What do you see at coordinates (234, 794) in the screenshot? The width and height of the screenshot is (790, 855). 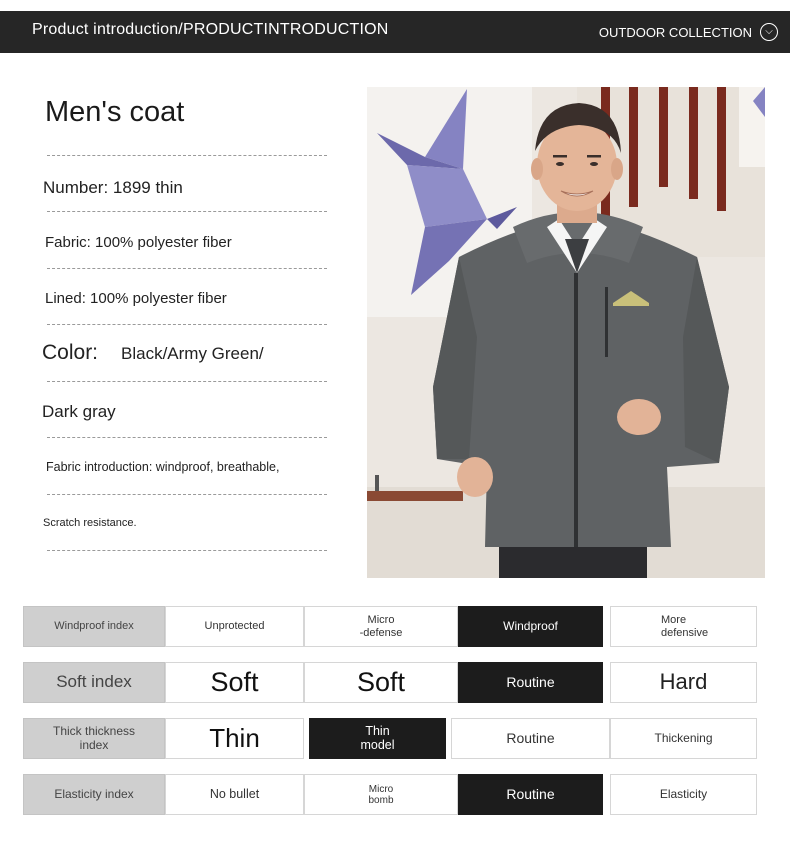 I see `option-no-bullet: No bullet` at bounding box center [234, 794].